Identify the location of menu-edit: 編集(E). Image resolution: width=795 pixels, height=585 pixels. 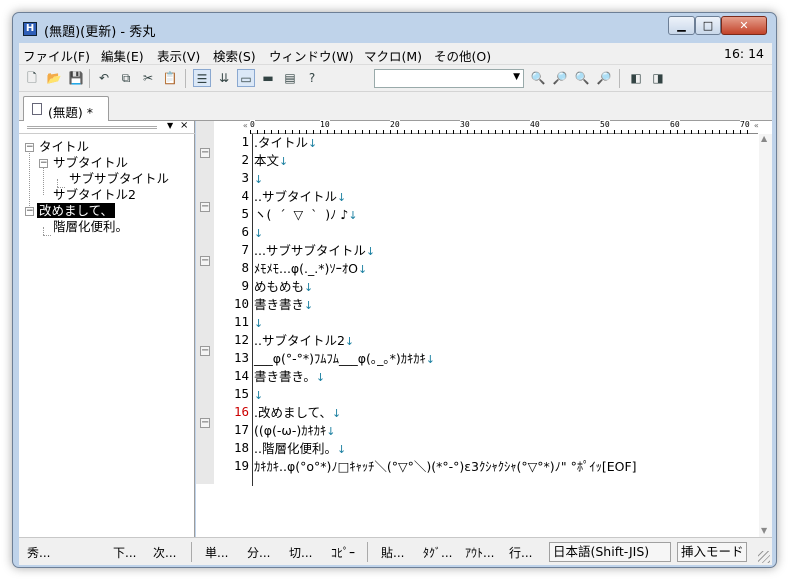
(122, 55).